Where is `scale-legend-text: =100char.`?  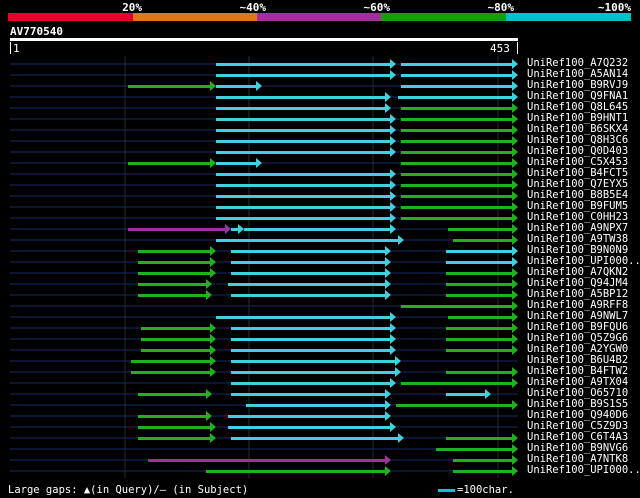 scale-legend-text: =100char. is located at coordinates (485, 490).